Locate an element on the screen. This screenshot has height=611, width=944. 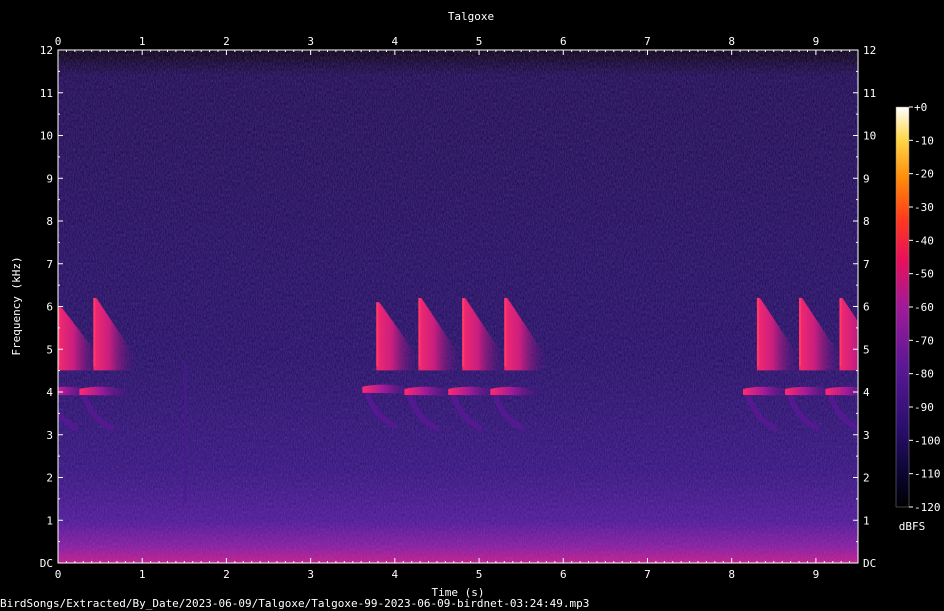
y-tick-label-right: 4 is located at coordinates (866, 392).